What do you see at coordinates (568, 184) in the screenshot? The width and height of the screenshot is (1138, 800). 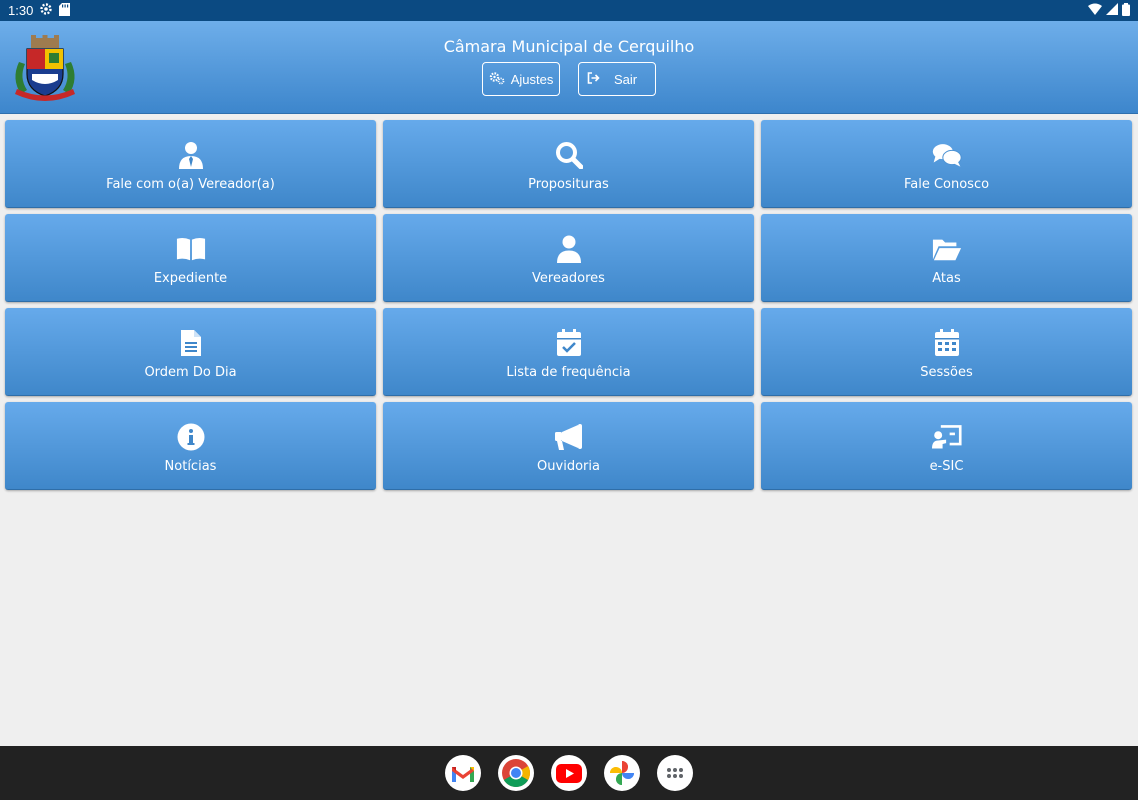 I see `tile-label: Proposituras` at bounding box center [568, 184].